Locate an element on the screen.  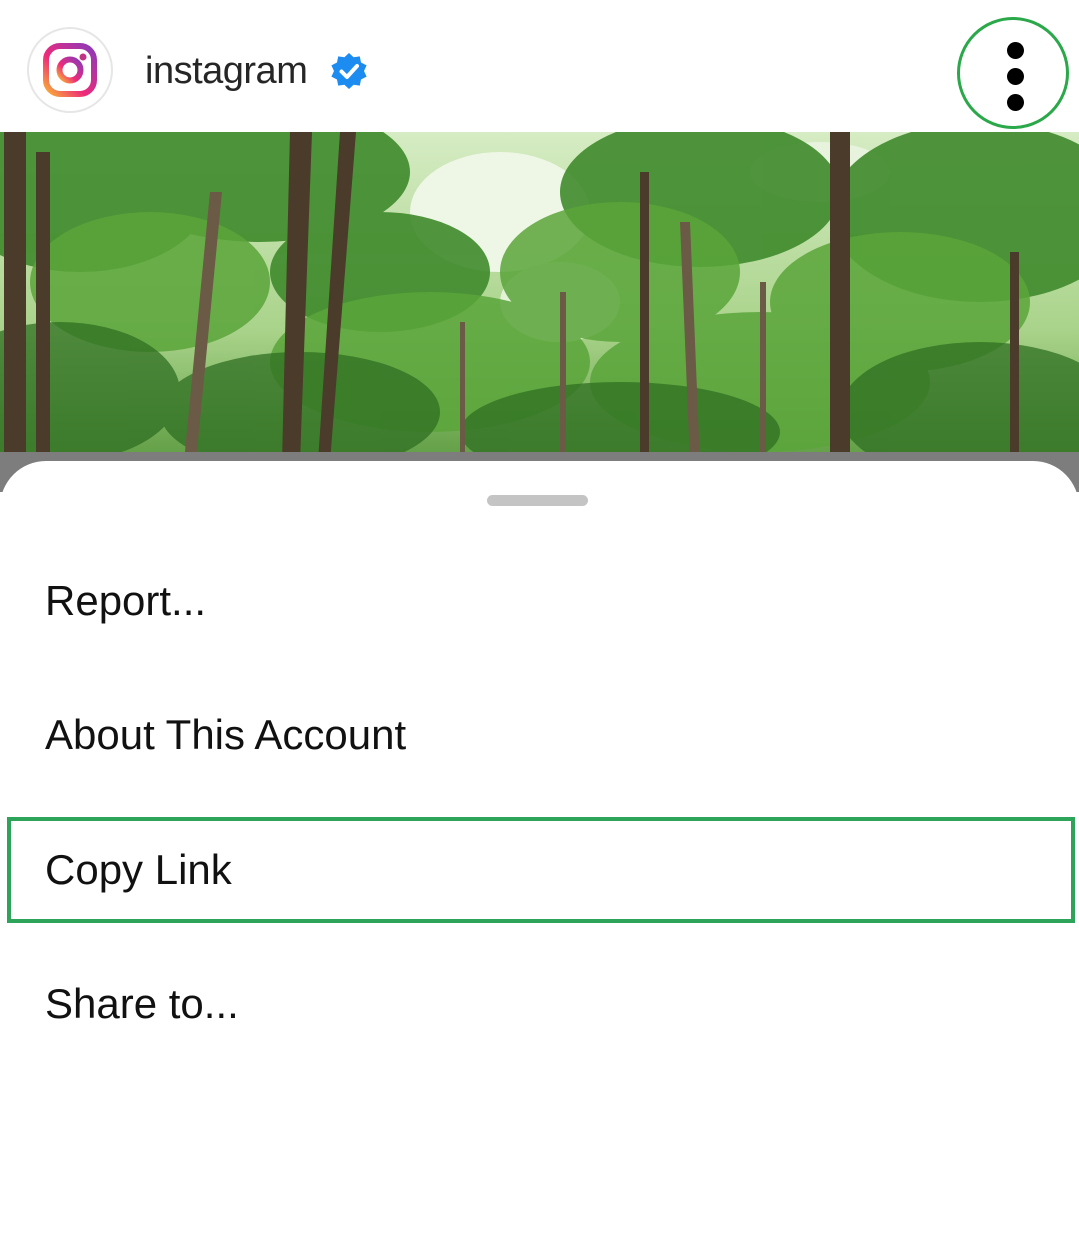
post-header: instagram is located at coordinates (539, 66).